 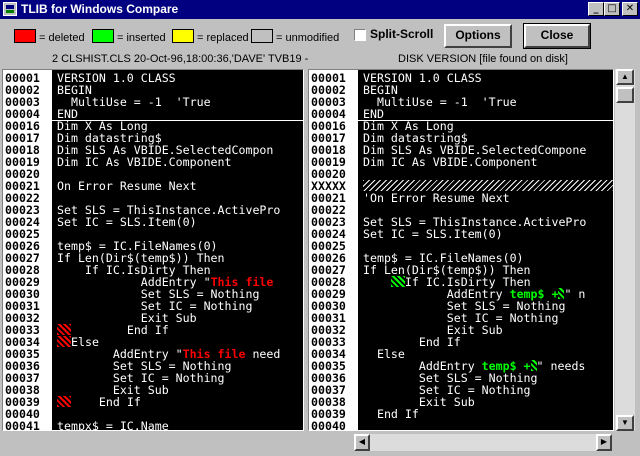 What do you see at coordinates (183, 36) in the screenshot?
I see `replaced-swatch` at bounding box center [183, 36].